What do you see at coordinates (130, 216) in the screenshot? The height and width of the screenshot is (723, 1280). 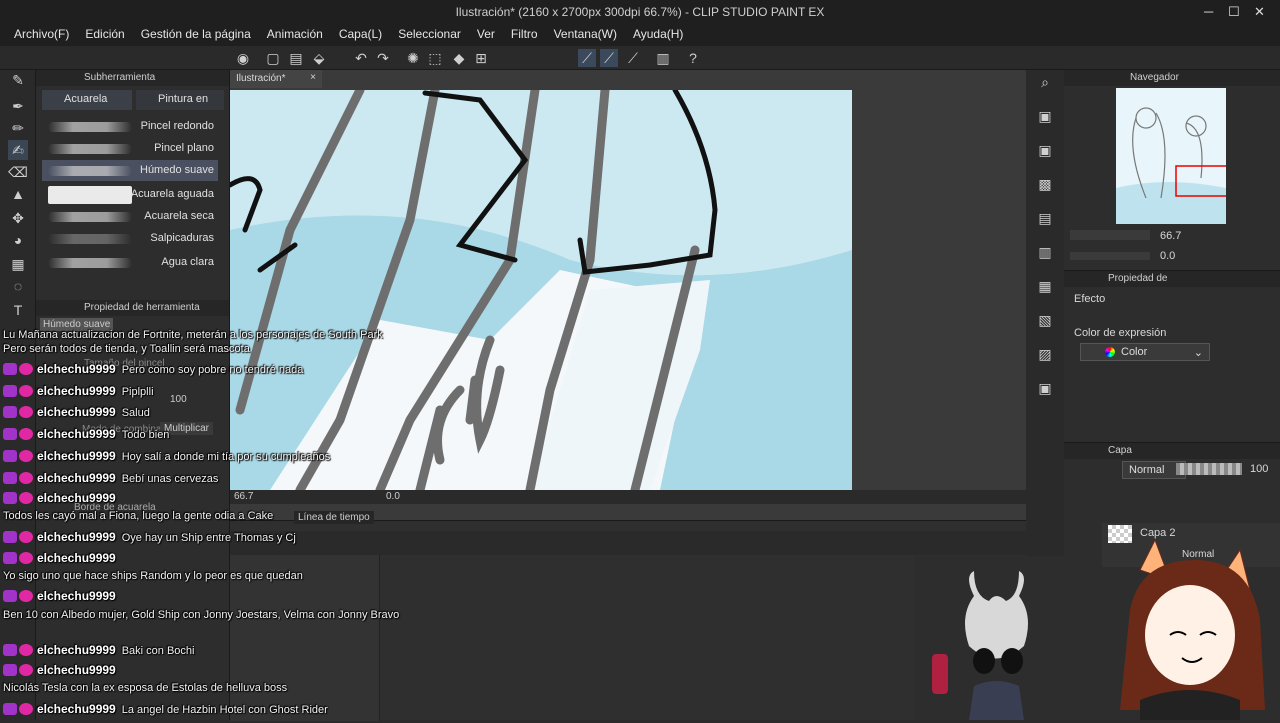 I see `brush-acuarela-seca: Acuarela seca` at bounding box center [130, 216].